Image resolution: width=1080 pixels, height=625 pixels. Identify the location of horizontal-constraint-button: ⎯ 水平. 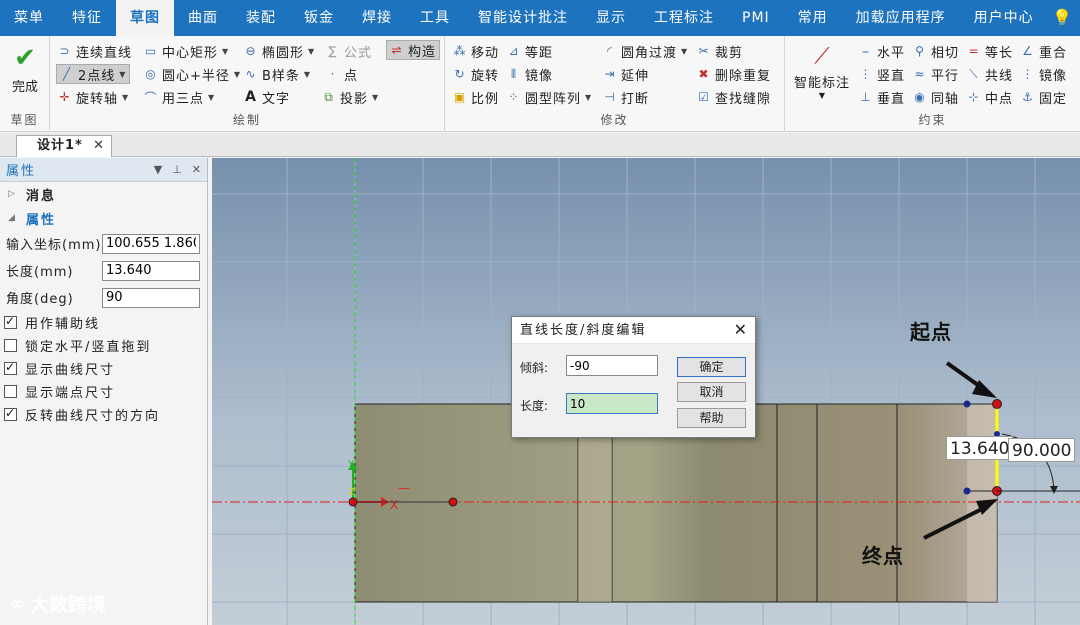
(882, 51).